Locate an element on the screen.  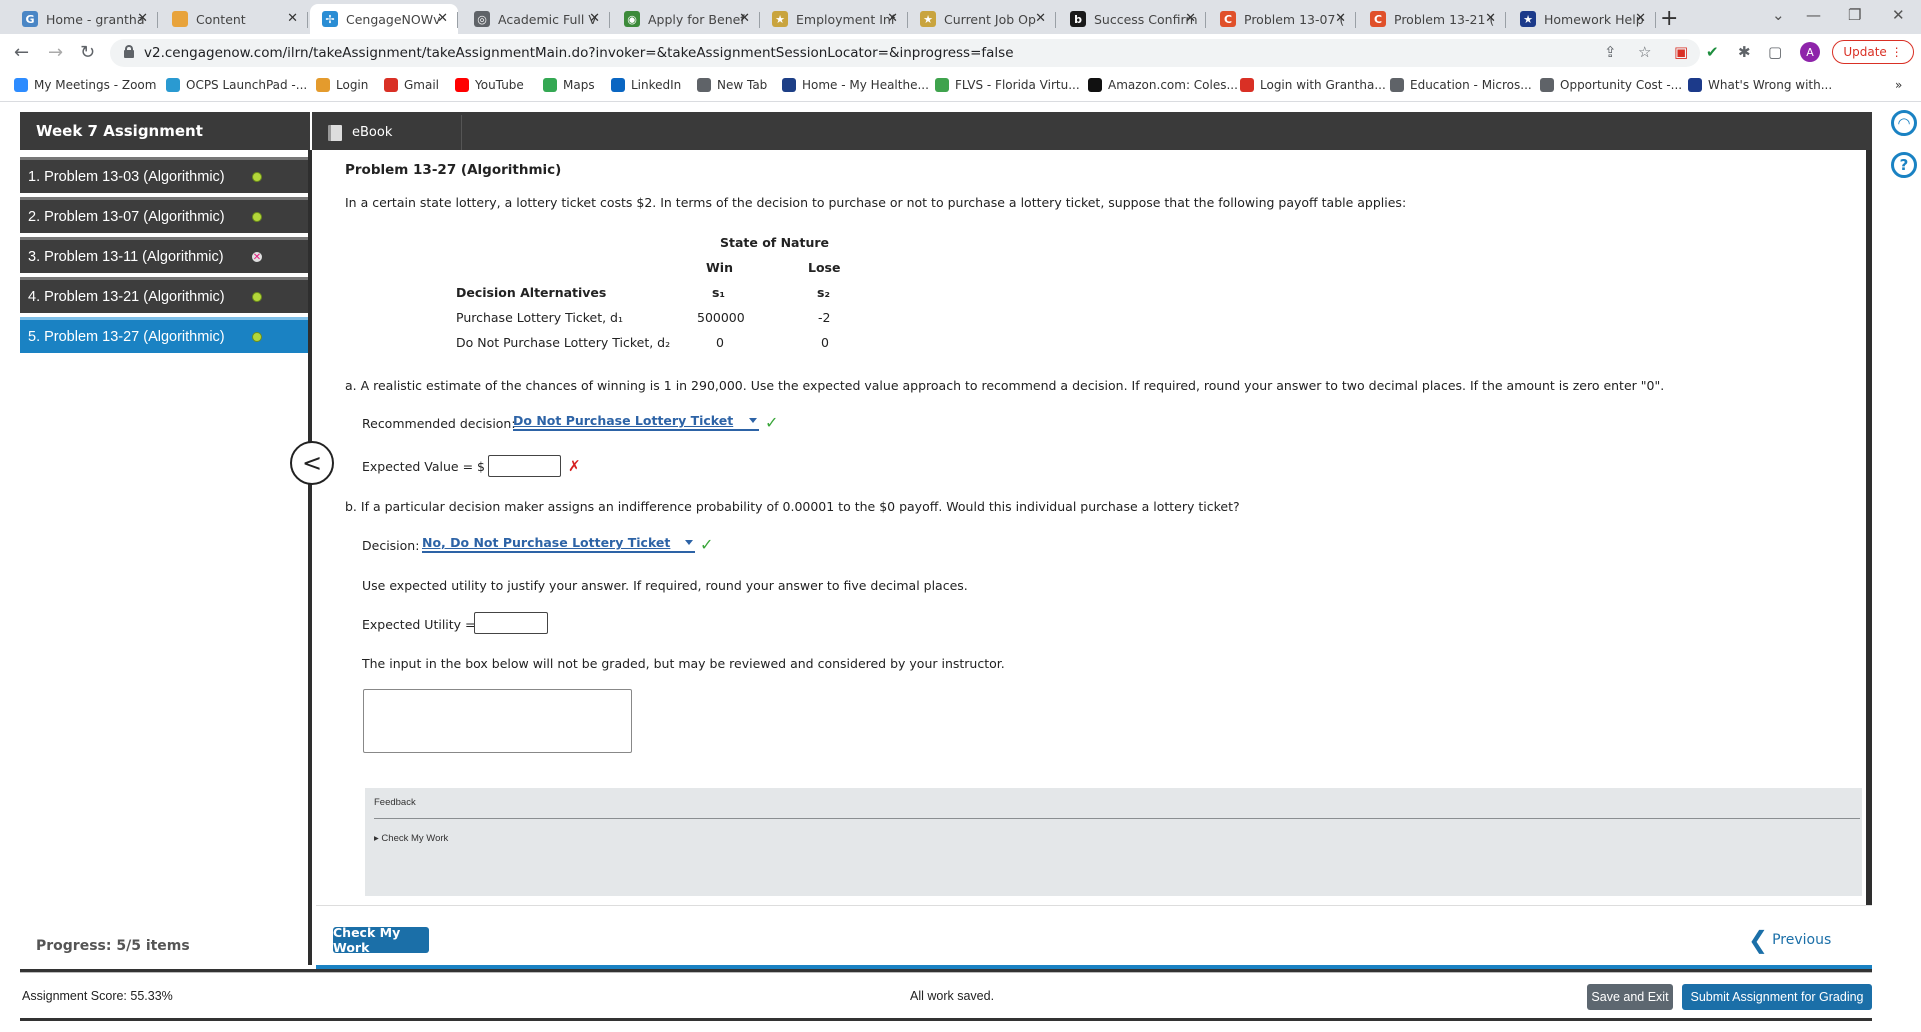
forward-icon: → is located at coordinates (55, 52).